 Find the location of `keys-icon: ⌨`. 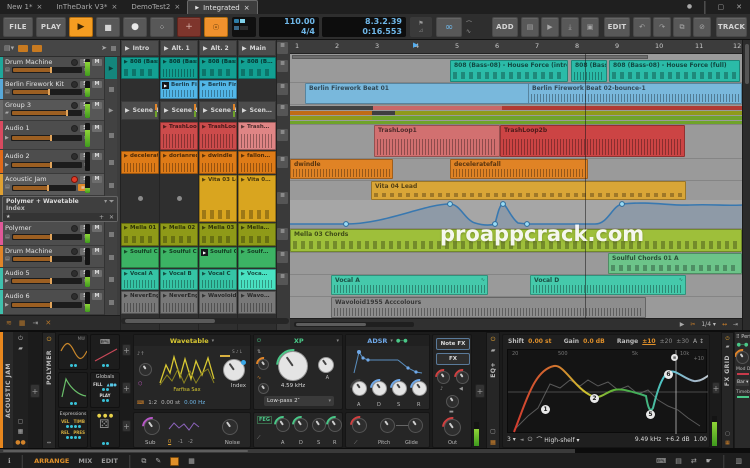

keys-icon: ⌨ is located at coordinates (140, 403).